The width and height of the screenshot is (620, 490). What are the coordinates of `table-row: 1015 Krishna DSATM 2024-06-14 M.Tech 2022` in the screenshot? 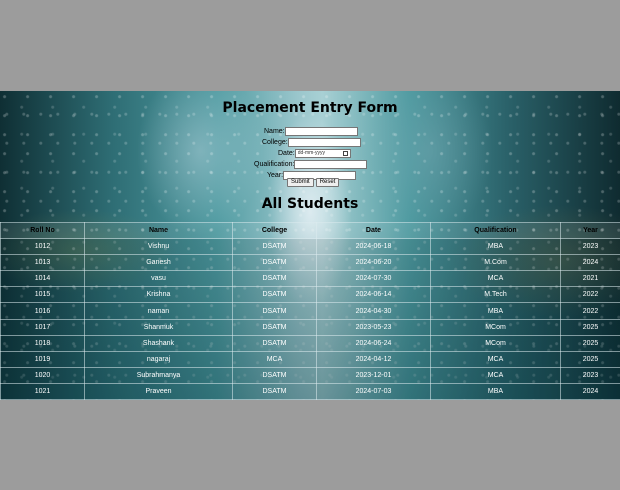 It's located at (310, 295).